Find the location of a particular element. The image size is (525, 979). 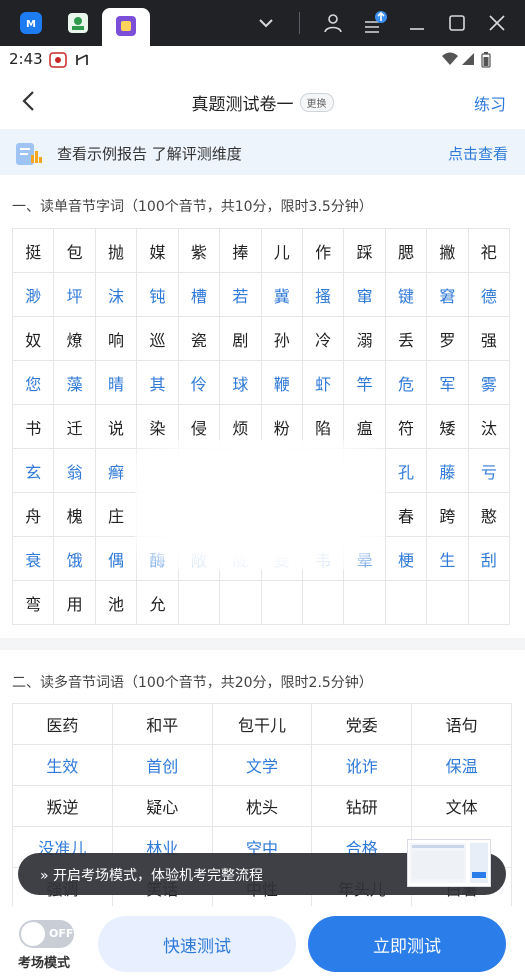

grid-cell: 孔 is located at coordinates (406, 471).